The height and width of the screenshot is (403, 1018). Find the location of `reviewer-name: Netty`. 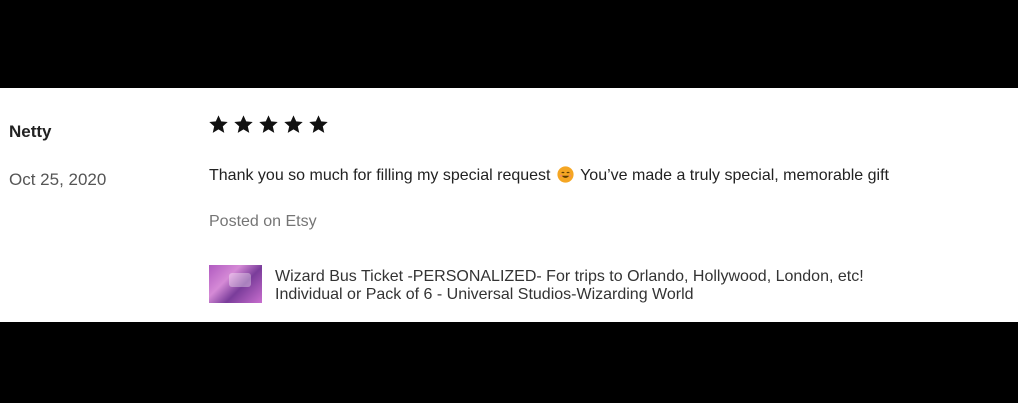

reviewer-name: Netty is located at coordinates (30, 132).